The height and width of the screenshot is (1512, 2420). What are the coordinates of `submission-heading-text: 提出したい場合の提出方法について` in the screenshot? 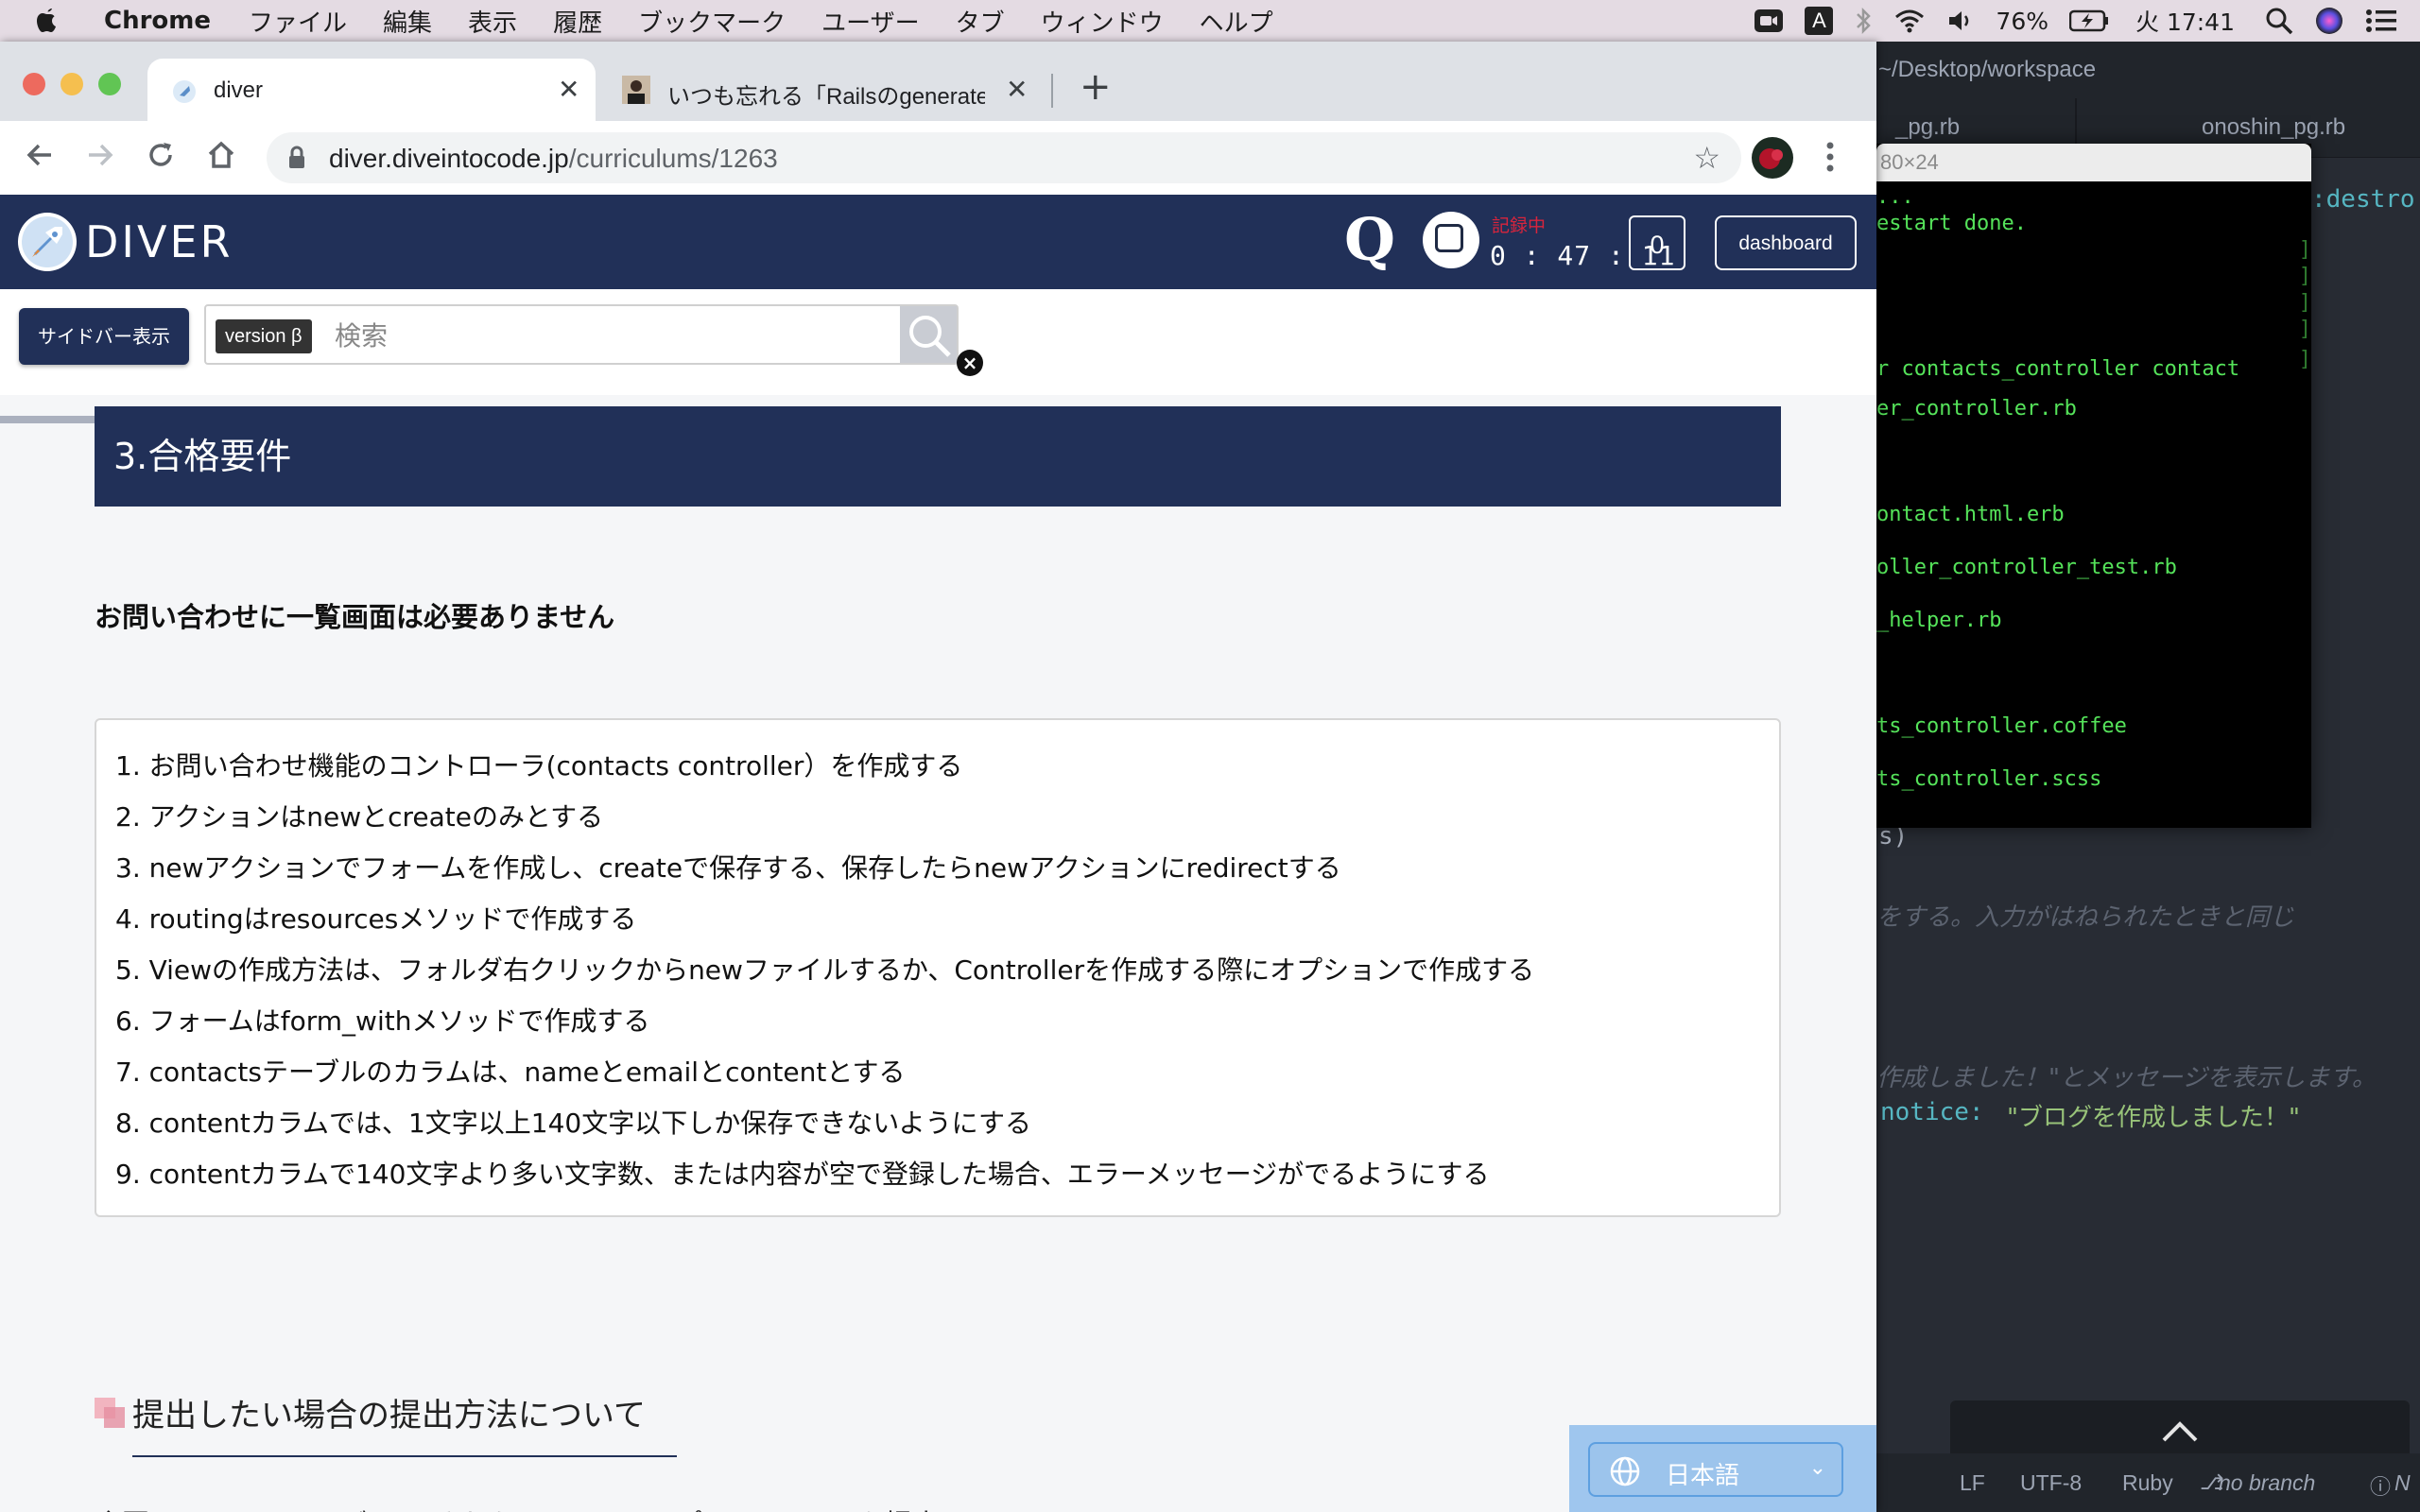 It's located at (389, 1416).